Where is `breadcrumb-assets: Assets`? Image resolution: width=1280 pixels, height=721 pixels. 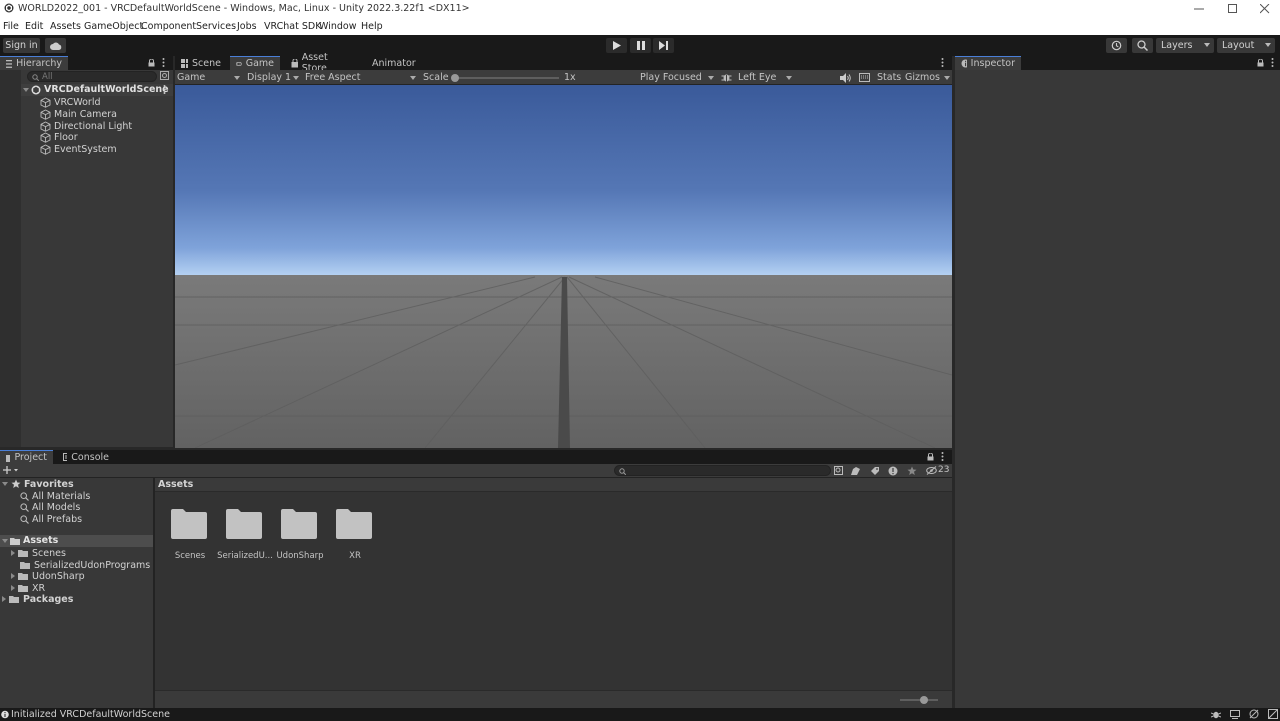 breadcrumb-assets: Assets is located at coordinates (175, 484).